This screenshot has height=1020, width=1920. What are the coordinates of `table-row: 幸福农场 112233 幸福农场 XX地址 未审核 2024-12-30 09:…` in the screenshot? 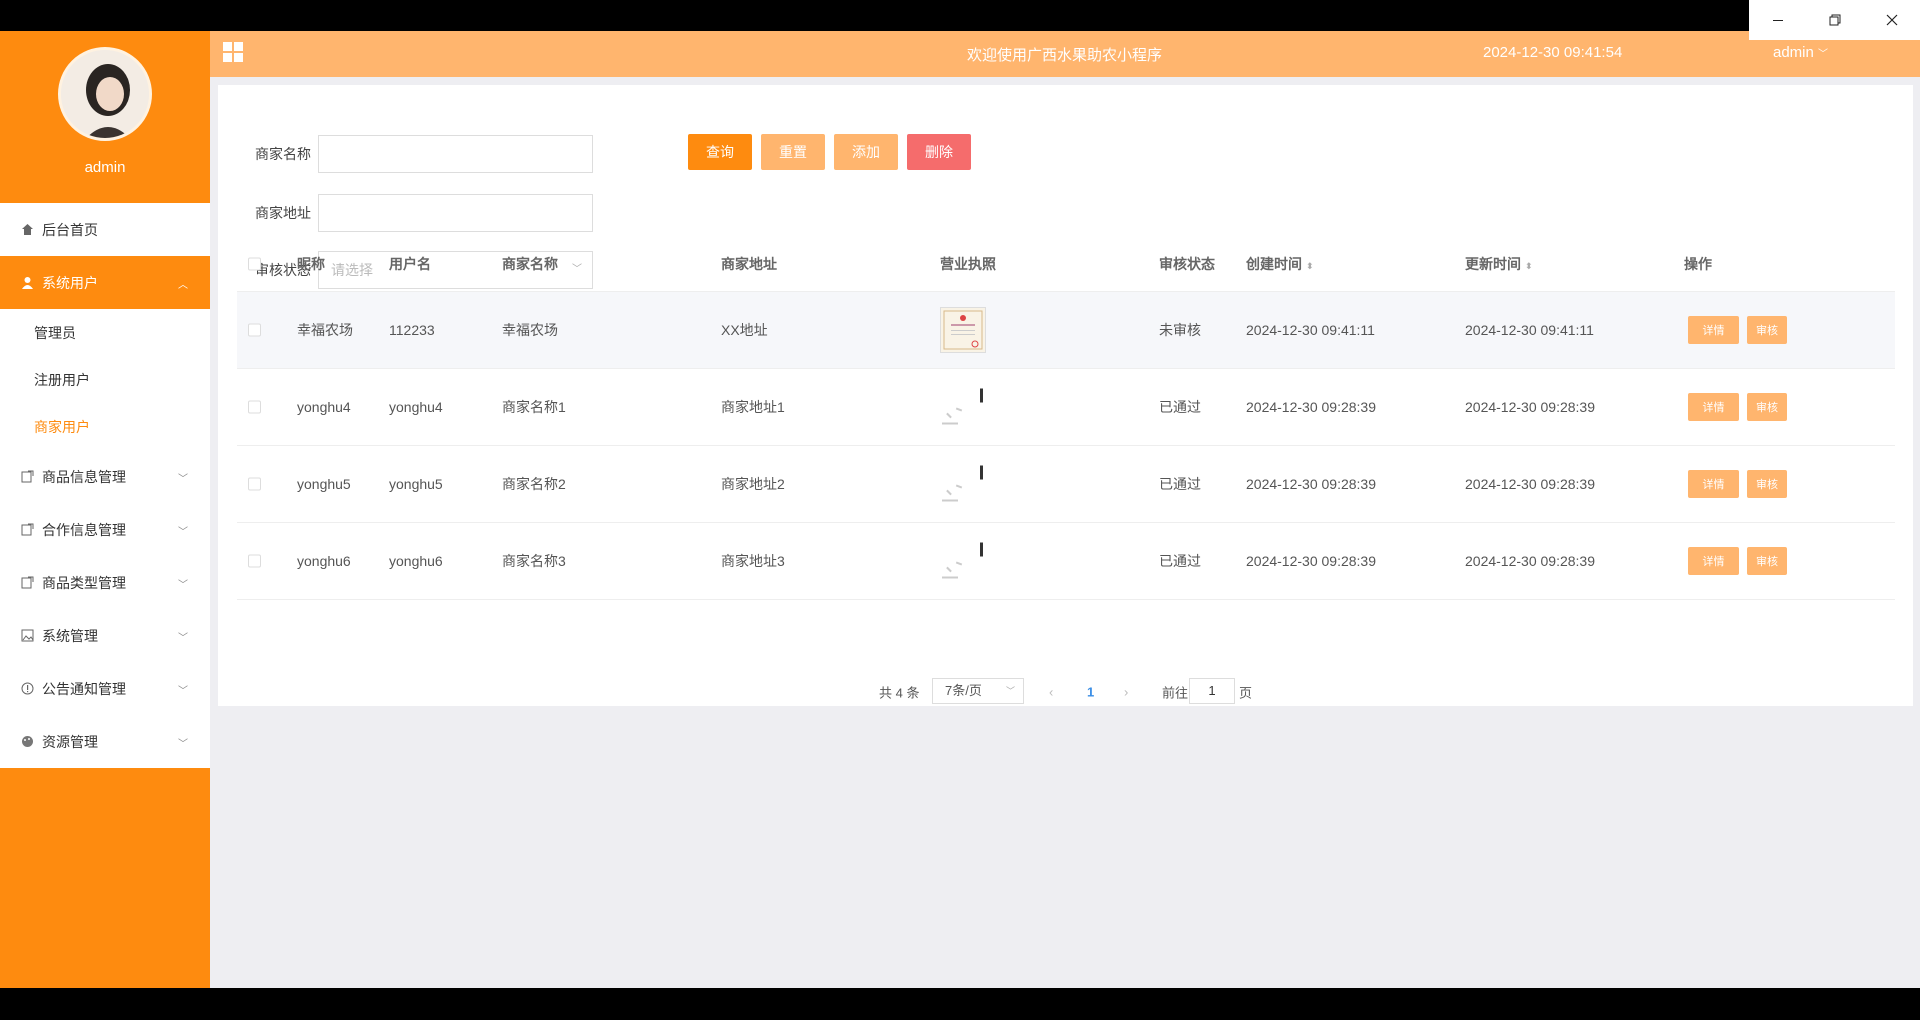 It's located at (1066, 330).